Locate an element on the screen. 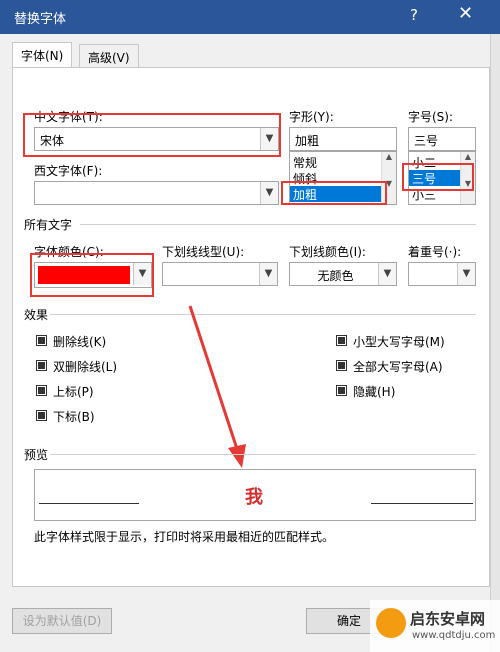  subscript-checkbox is located at coordinates (41, 415).